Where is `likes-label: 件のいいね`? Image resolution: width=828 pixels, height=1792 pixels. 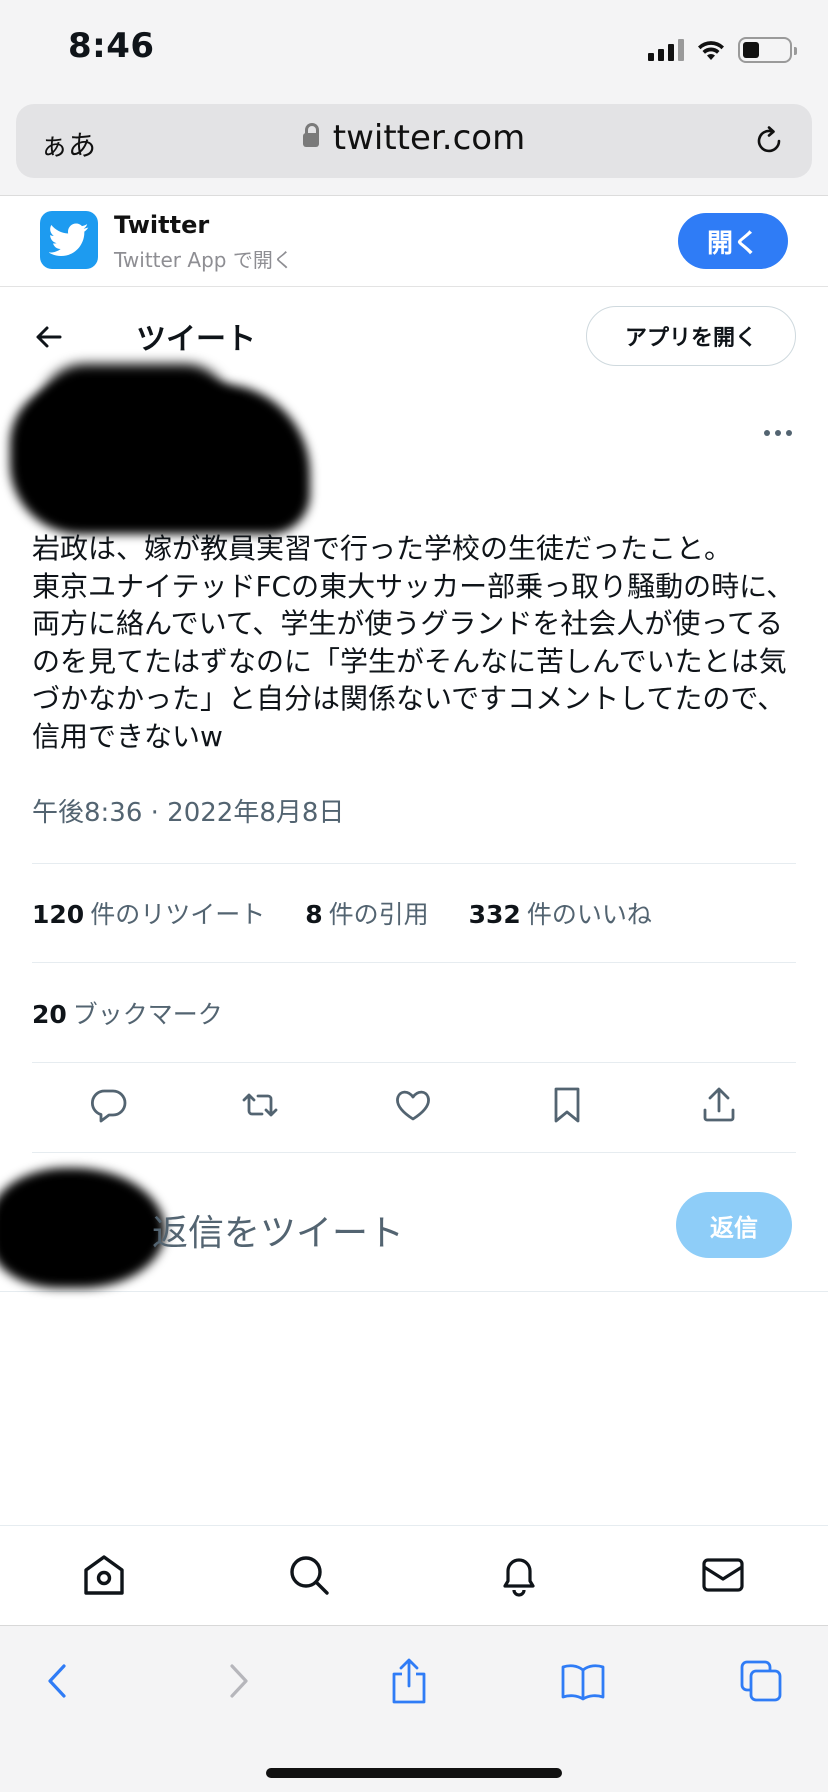 likes-label: 件のいいね is located at coordinates (589, 914).